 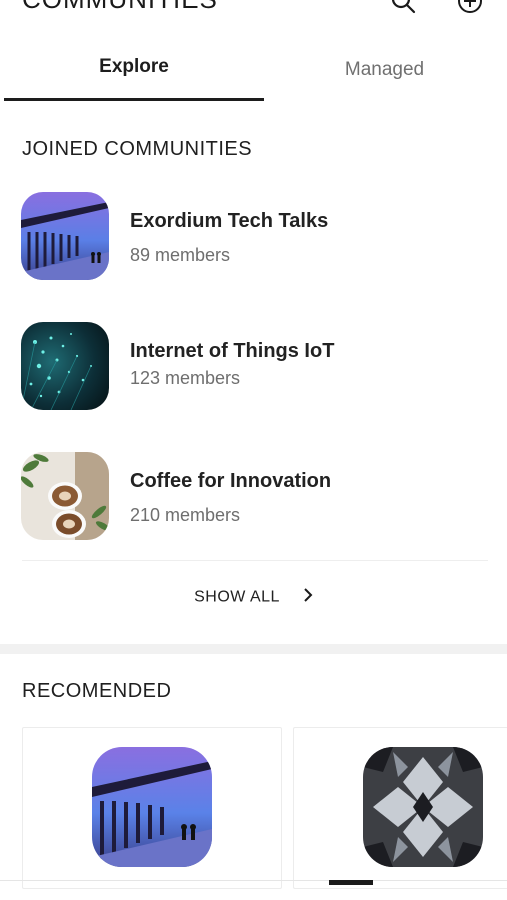 What do you see at coordinates (253, 240) in the screenshot?
I see `community-item-exordium: Exordium Tech Talks 89 members` at bounding box center [253, 240].